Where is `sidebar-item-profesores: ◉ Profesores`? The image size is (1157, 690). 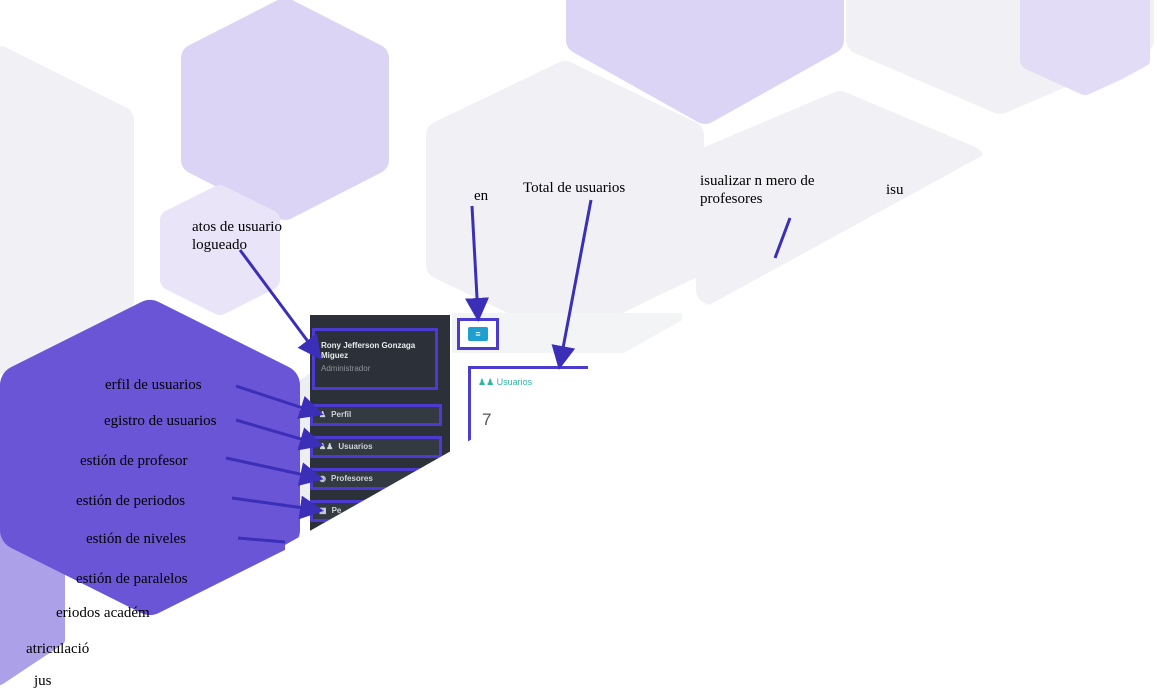 sidebar-item-profesores: ◉ Profesores is located at coordinates (376, 479).